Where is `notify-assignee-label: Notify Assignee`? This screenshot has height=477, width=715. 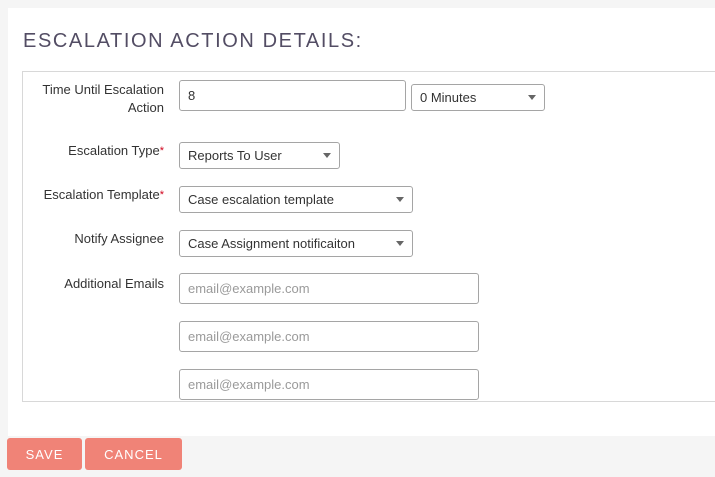 notify-assignee-label: Notify Assignee is located at coordinates (100, 239).